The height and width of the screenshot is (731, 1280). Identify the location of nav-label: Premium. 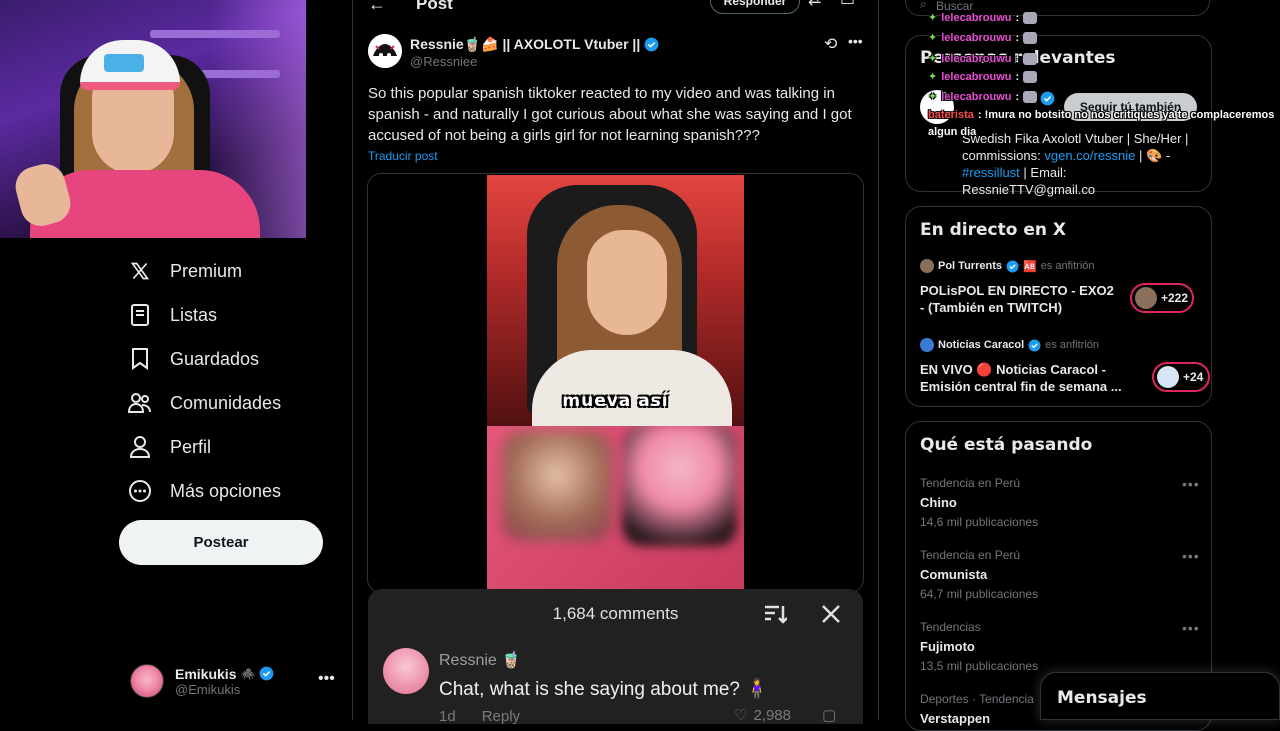
(206, 270).